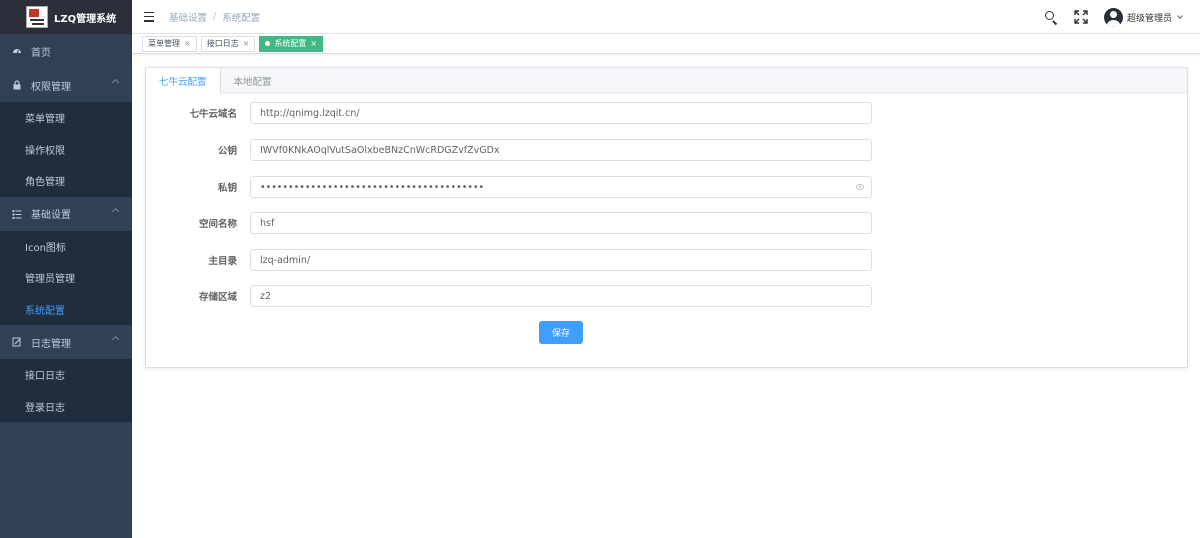 The image size is (1200, 538). I want to click on active-dot-icon, so click(268, 43).